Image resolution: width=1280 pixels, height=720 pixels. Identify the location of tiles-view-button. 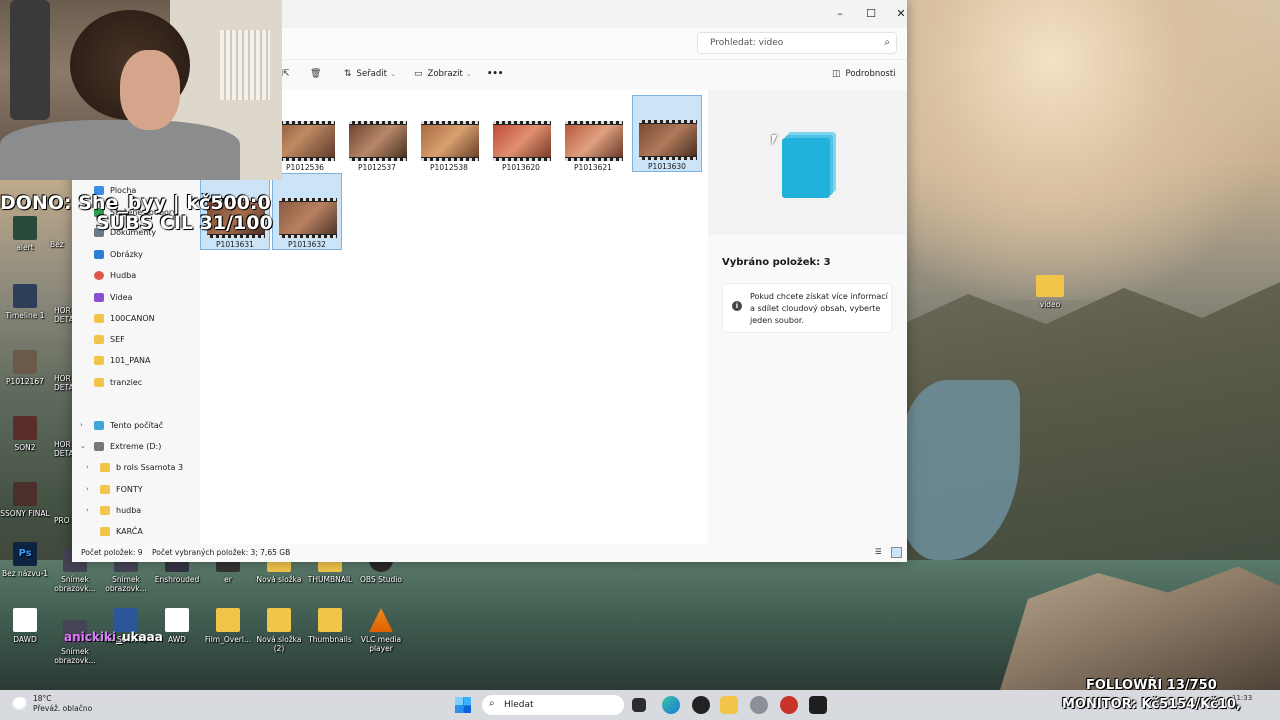
(896, 552).